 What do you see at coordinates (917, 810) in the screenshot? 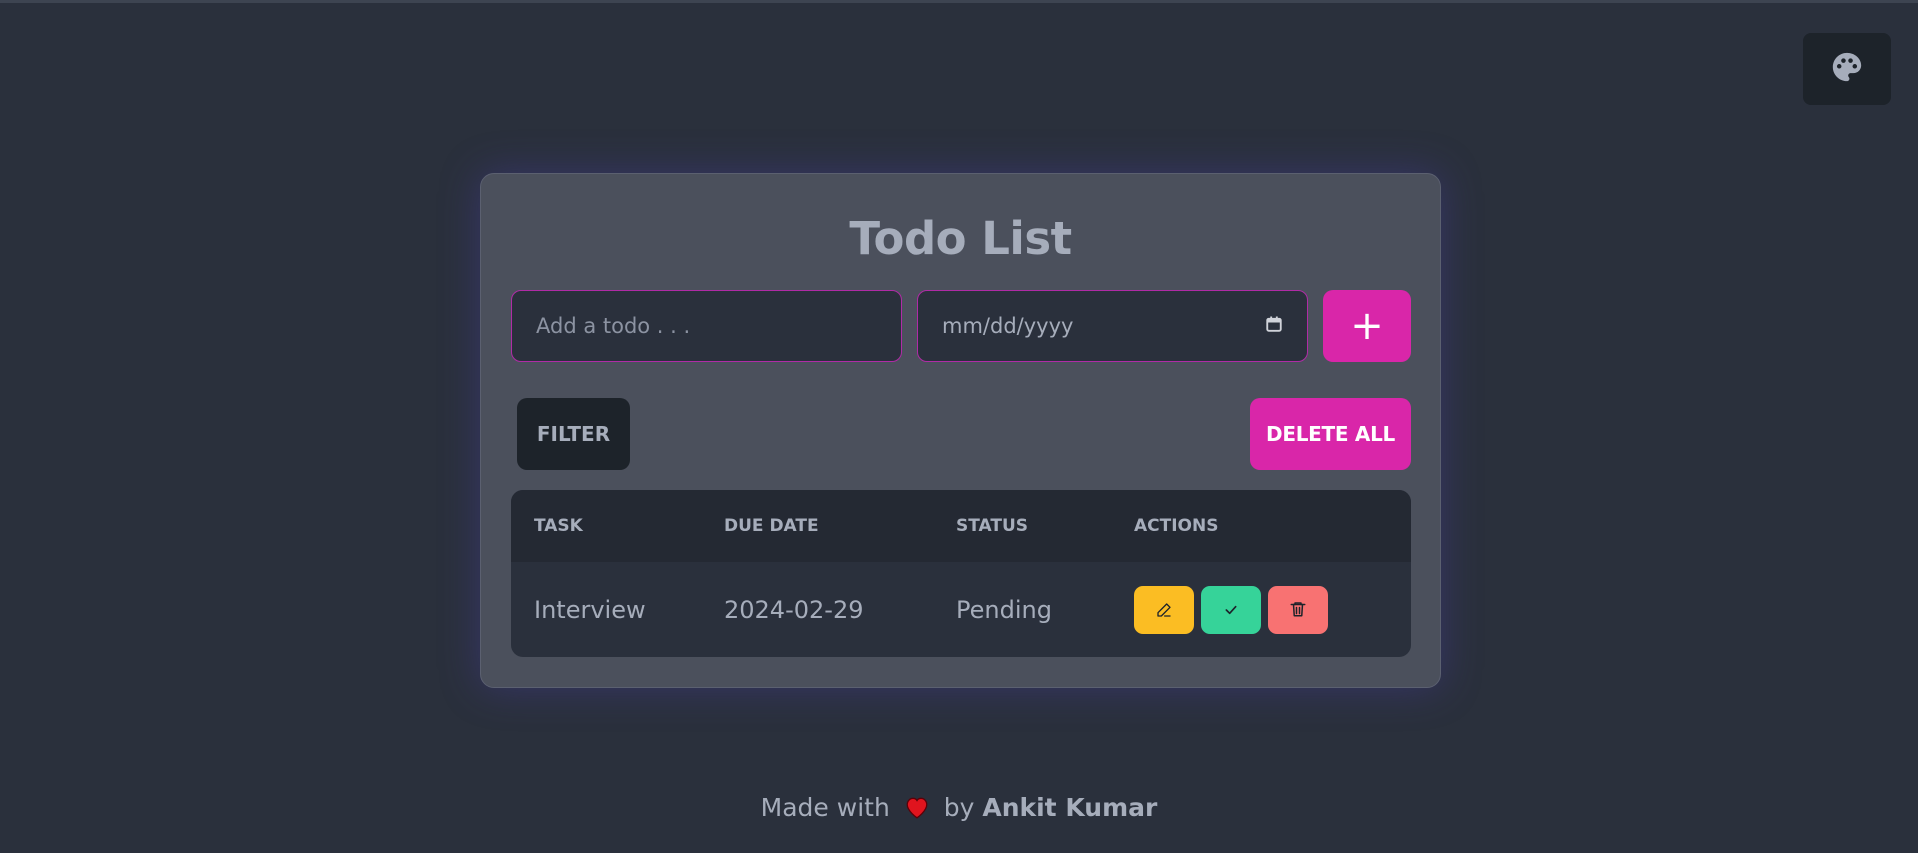
I see `heart-icon` at bounding box center [917, 810].